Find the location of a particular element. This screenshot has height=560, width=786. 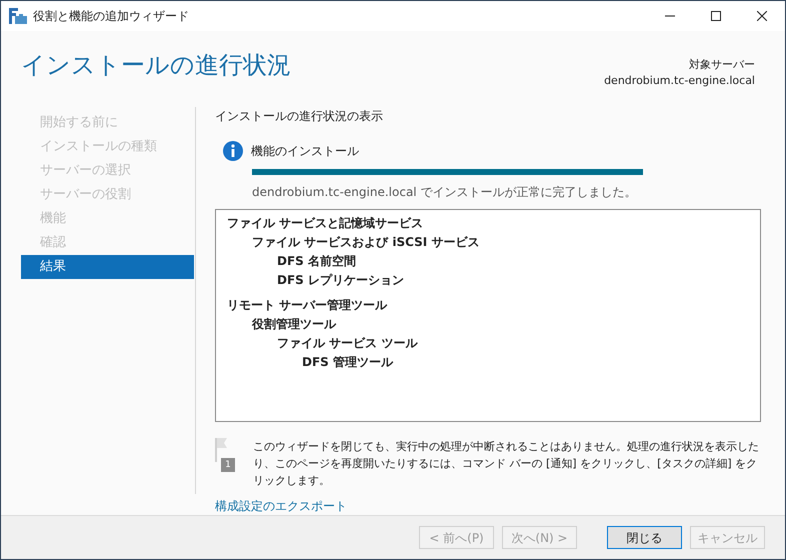

result-item: ファイル サービスおよび iSCSI サービス is located at coordinates (365, 243).